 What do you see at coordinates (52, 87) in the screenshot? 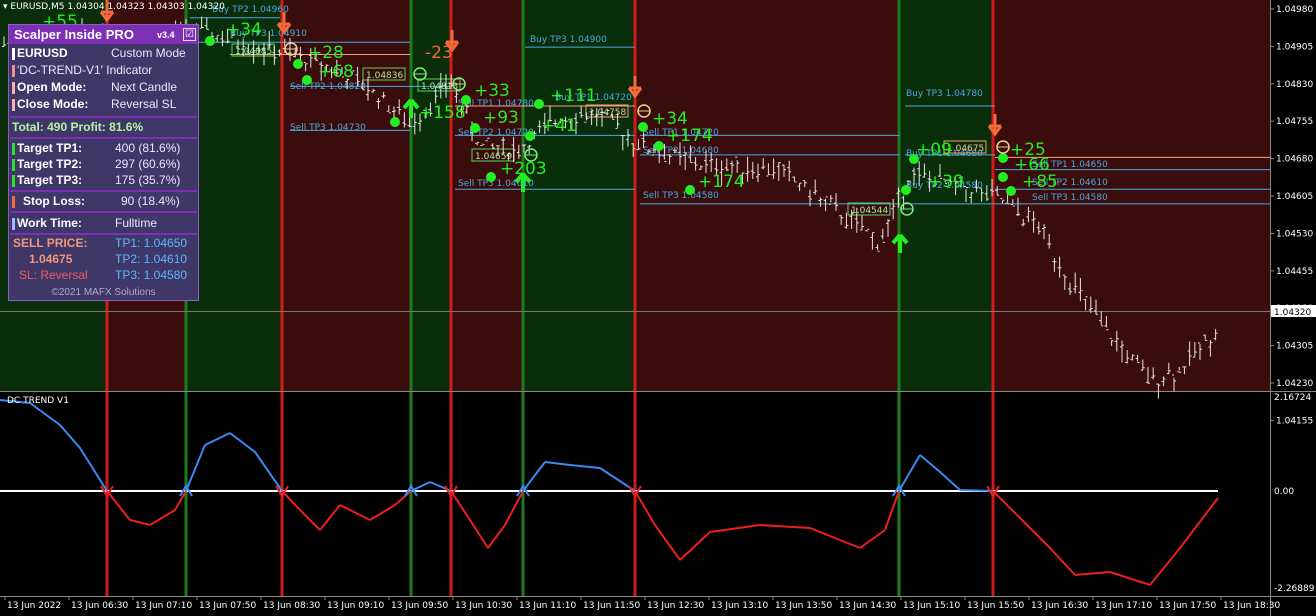
I see `open-mode-label: Open Mode:` at bounding box center [52, 87].